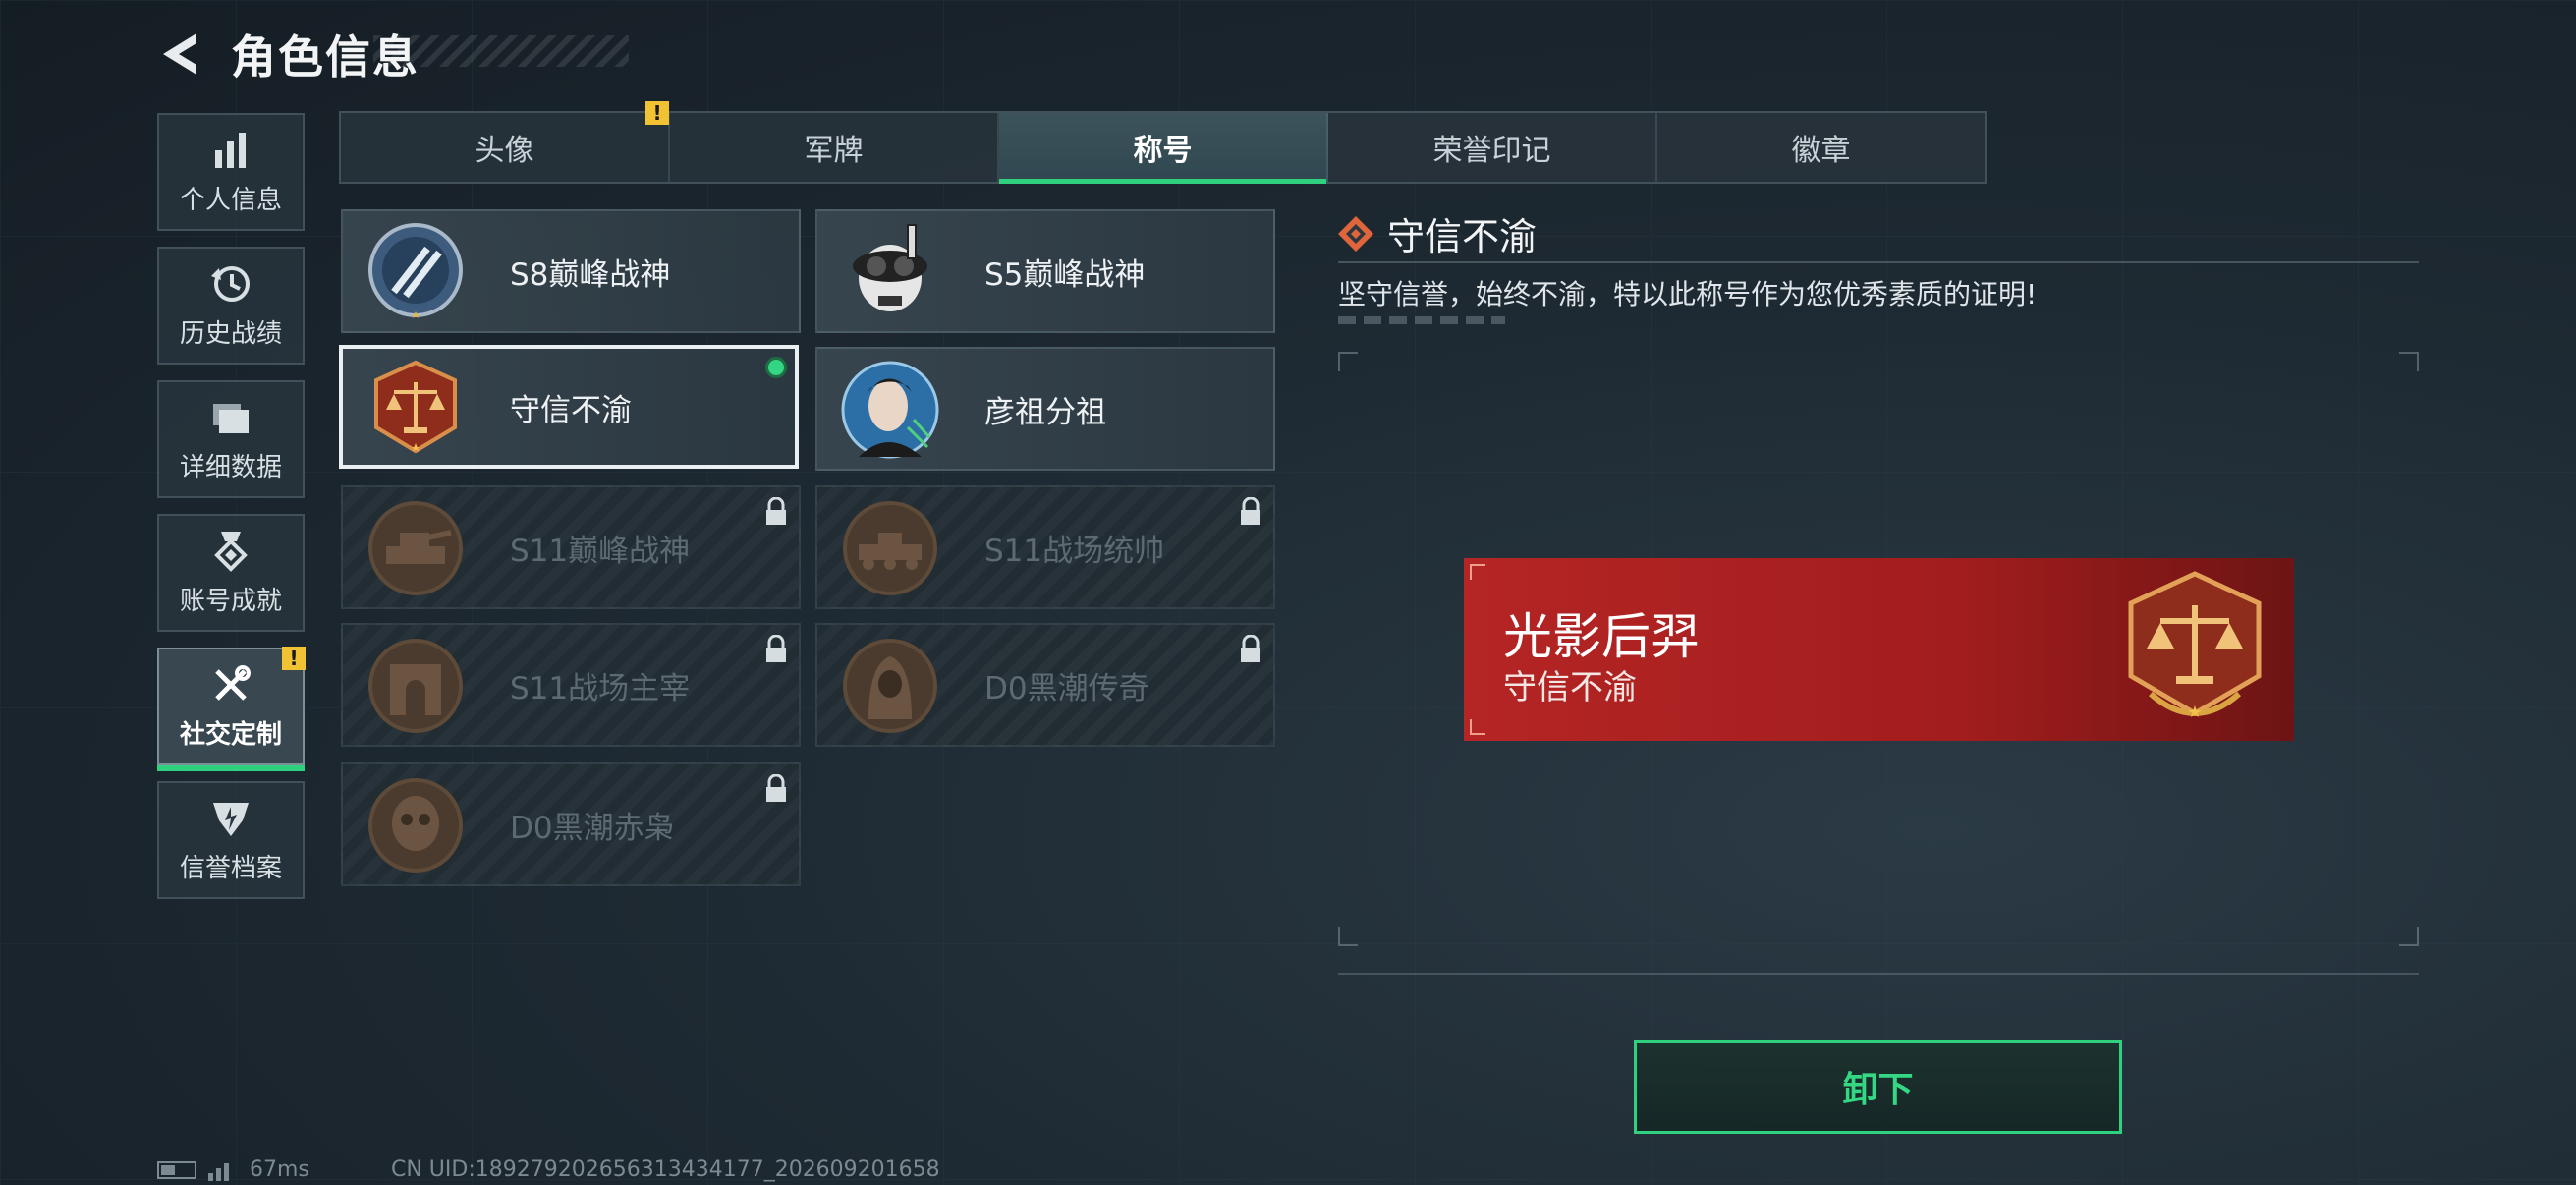 The width and height of the screenshot is (2576, 1185). I want to click on title-name: S5巅峰战神, so click(1065, 275).